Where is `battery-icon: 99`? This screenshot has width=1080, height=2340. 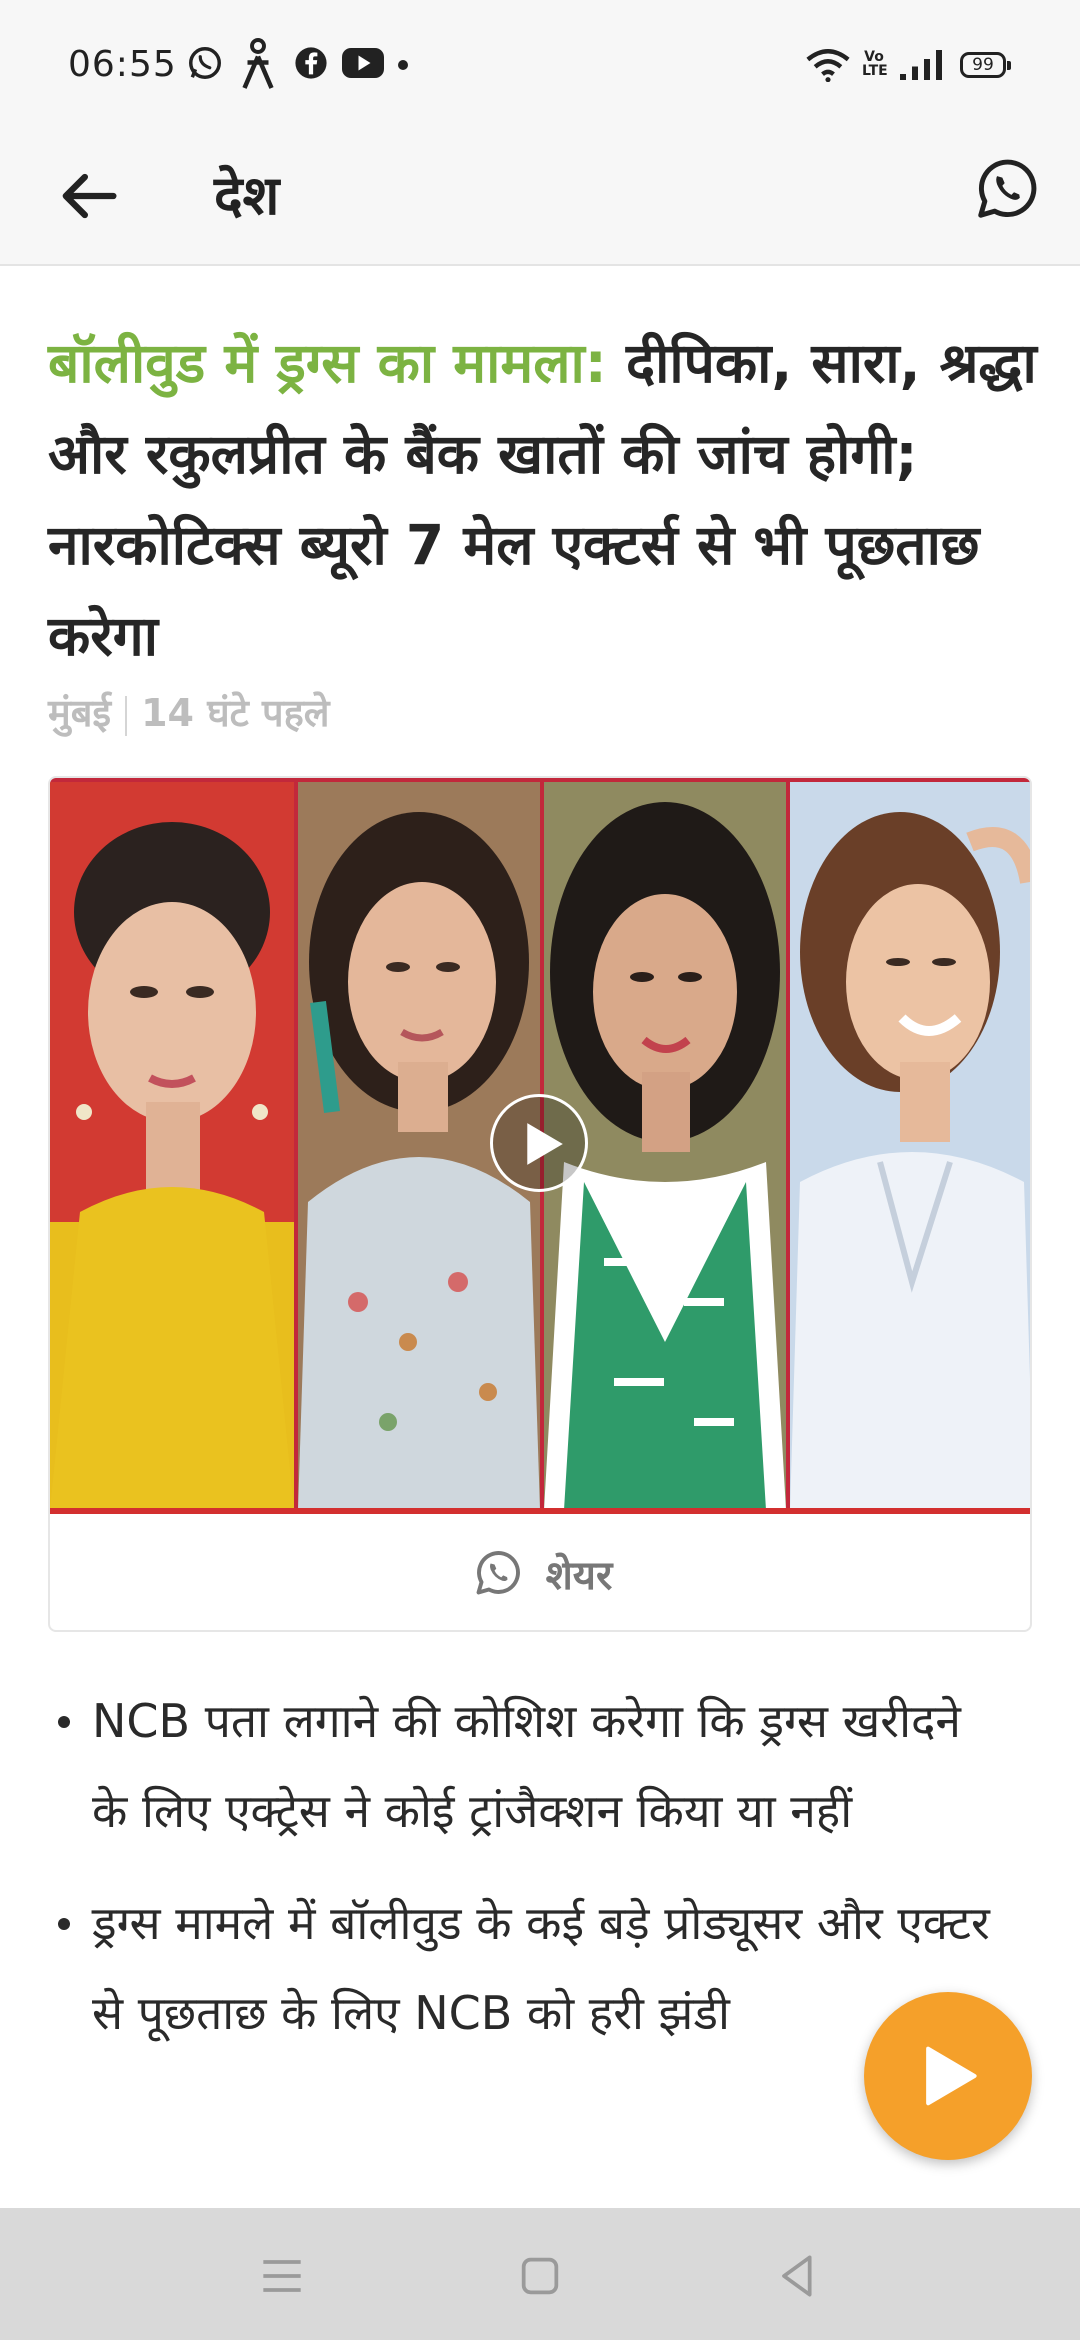 battery-icon: 99 is located at coordinates (985, 65).